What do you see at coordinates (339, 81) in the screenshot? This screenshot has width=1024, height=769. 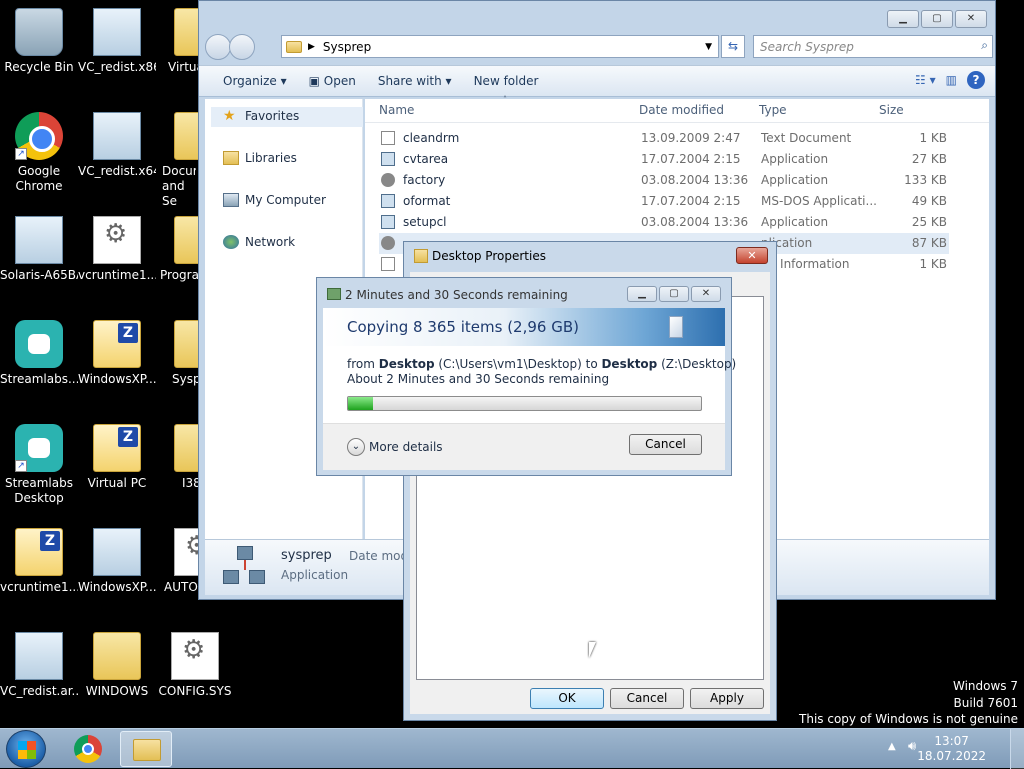 I see `open-label: Open` at bounding box center [339, 81].